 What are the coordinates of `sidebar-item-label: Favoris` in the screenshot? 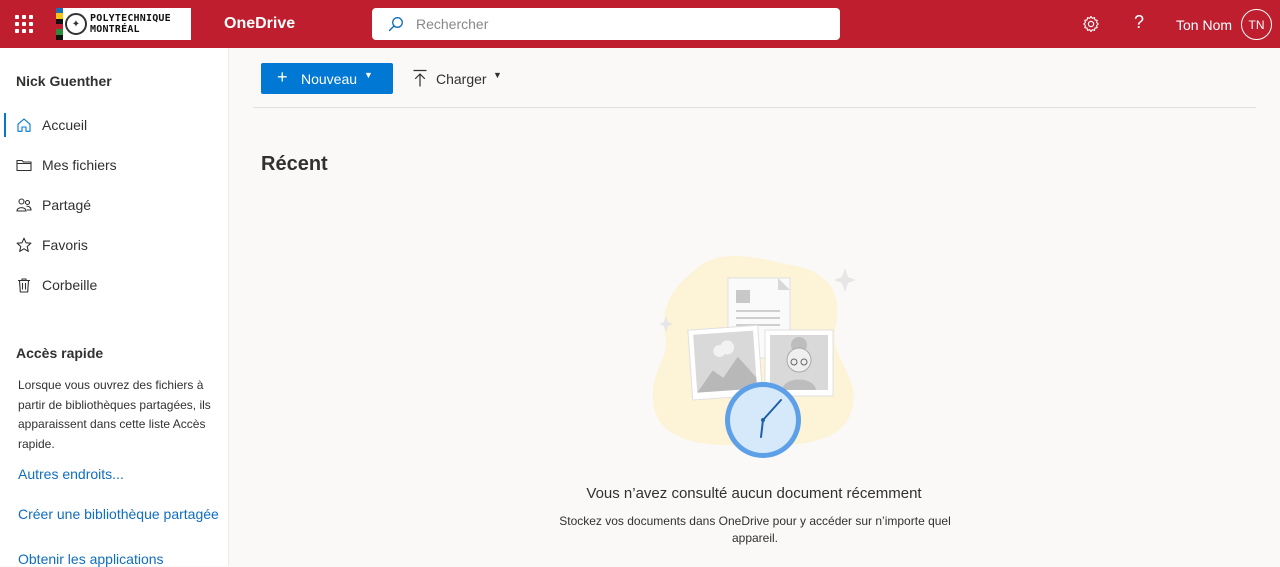 It's located at (65, 245).